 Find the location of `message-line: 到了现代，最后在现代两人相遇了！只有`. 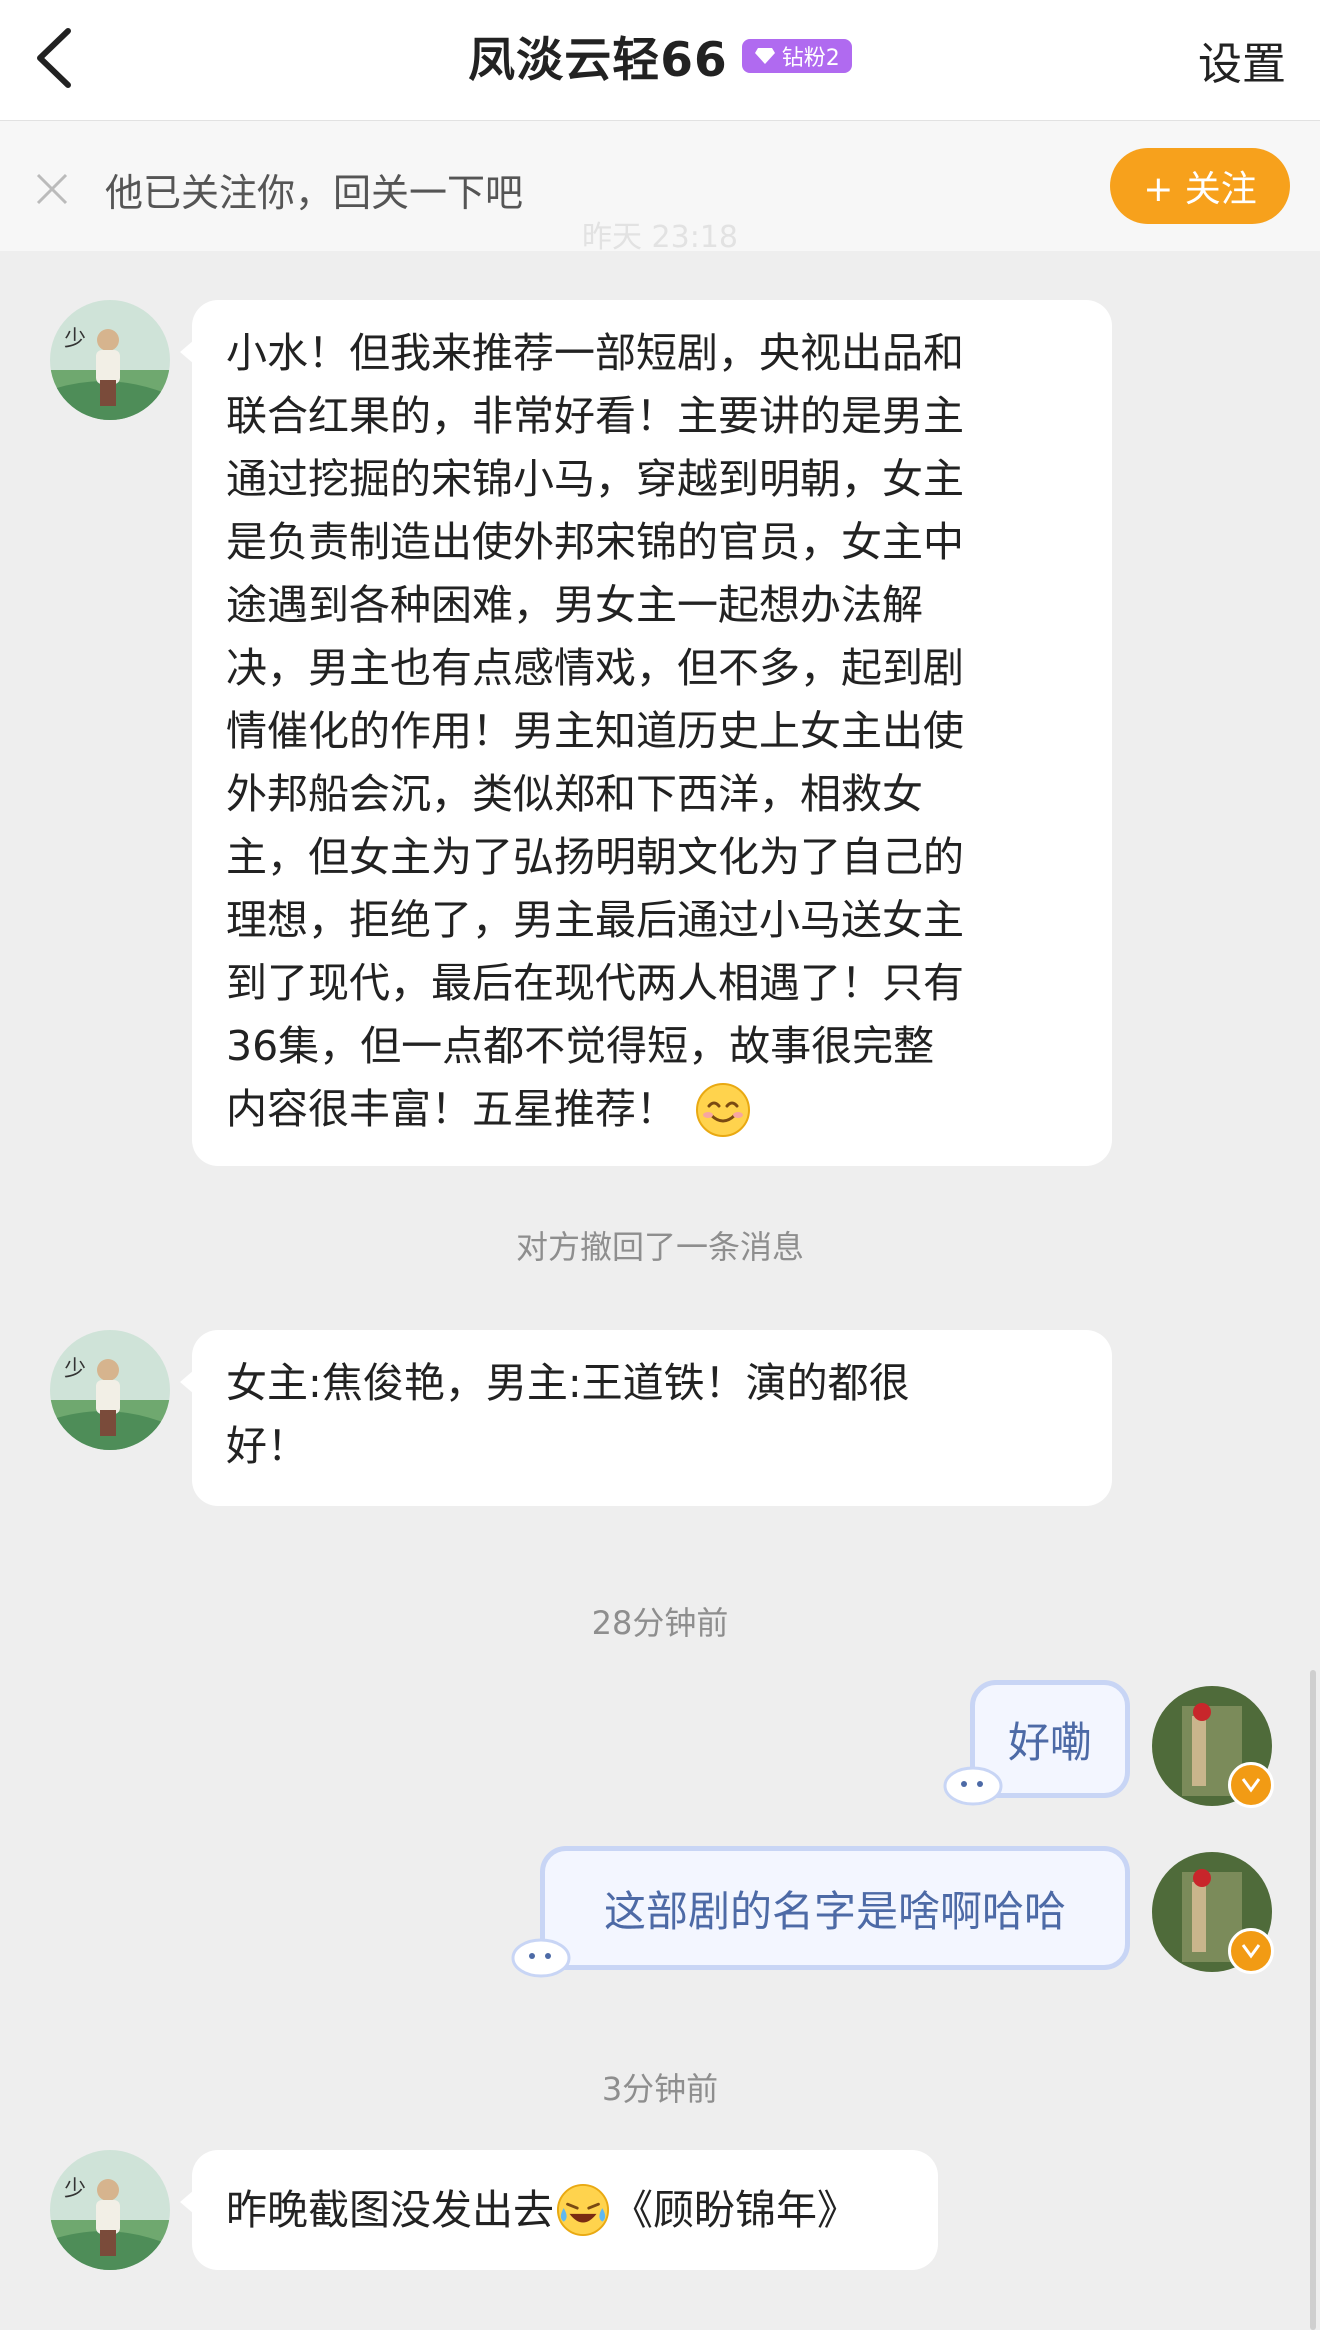

message-line: 到了现代，最后在现代两人相遇了！只有 is located at coordinates (595, 983).